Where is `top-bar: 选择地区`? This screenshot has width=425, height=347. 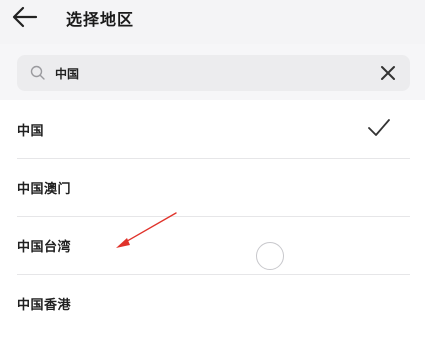
top-bar: 选择地区 is located at coordinates (212, 22).